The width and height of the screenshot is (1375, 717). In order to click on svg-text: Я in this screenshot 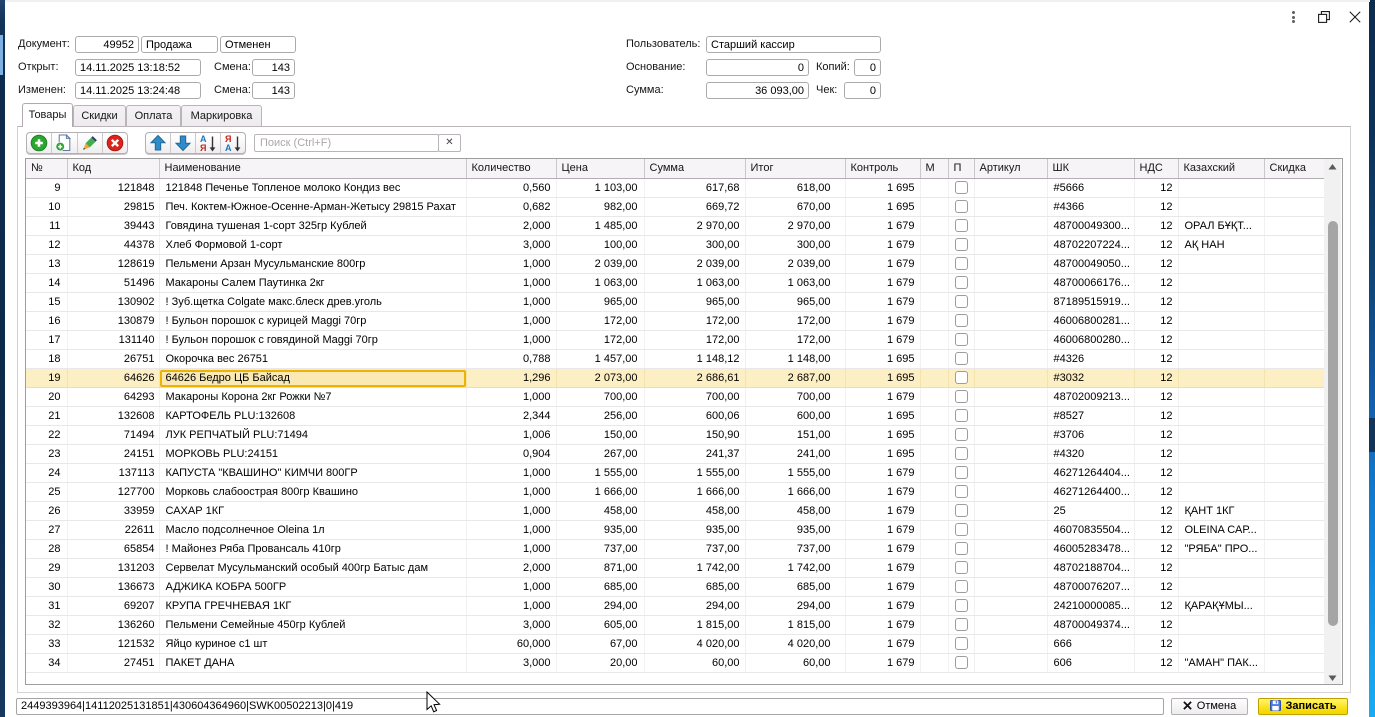, I will do `click(203, 148)`.